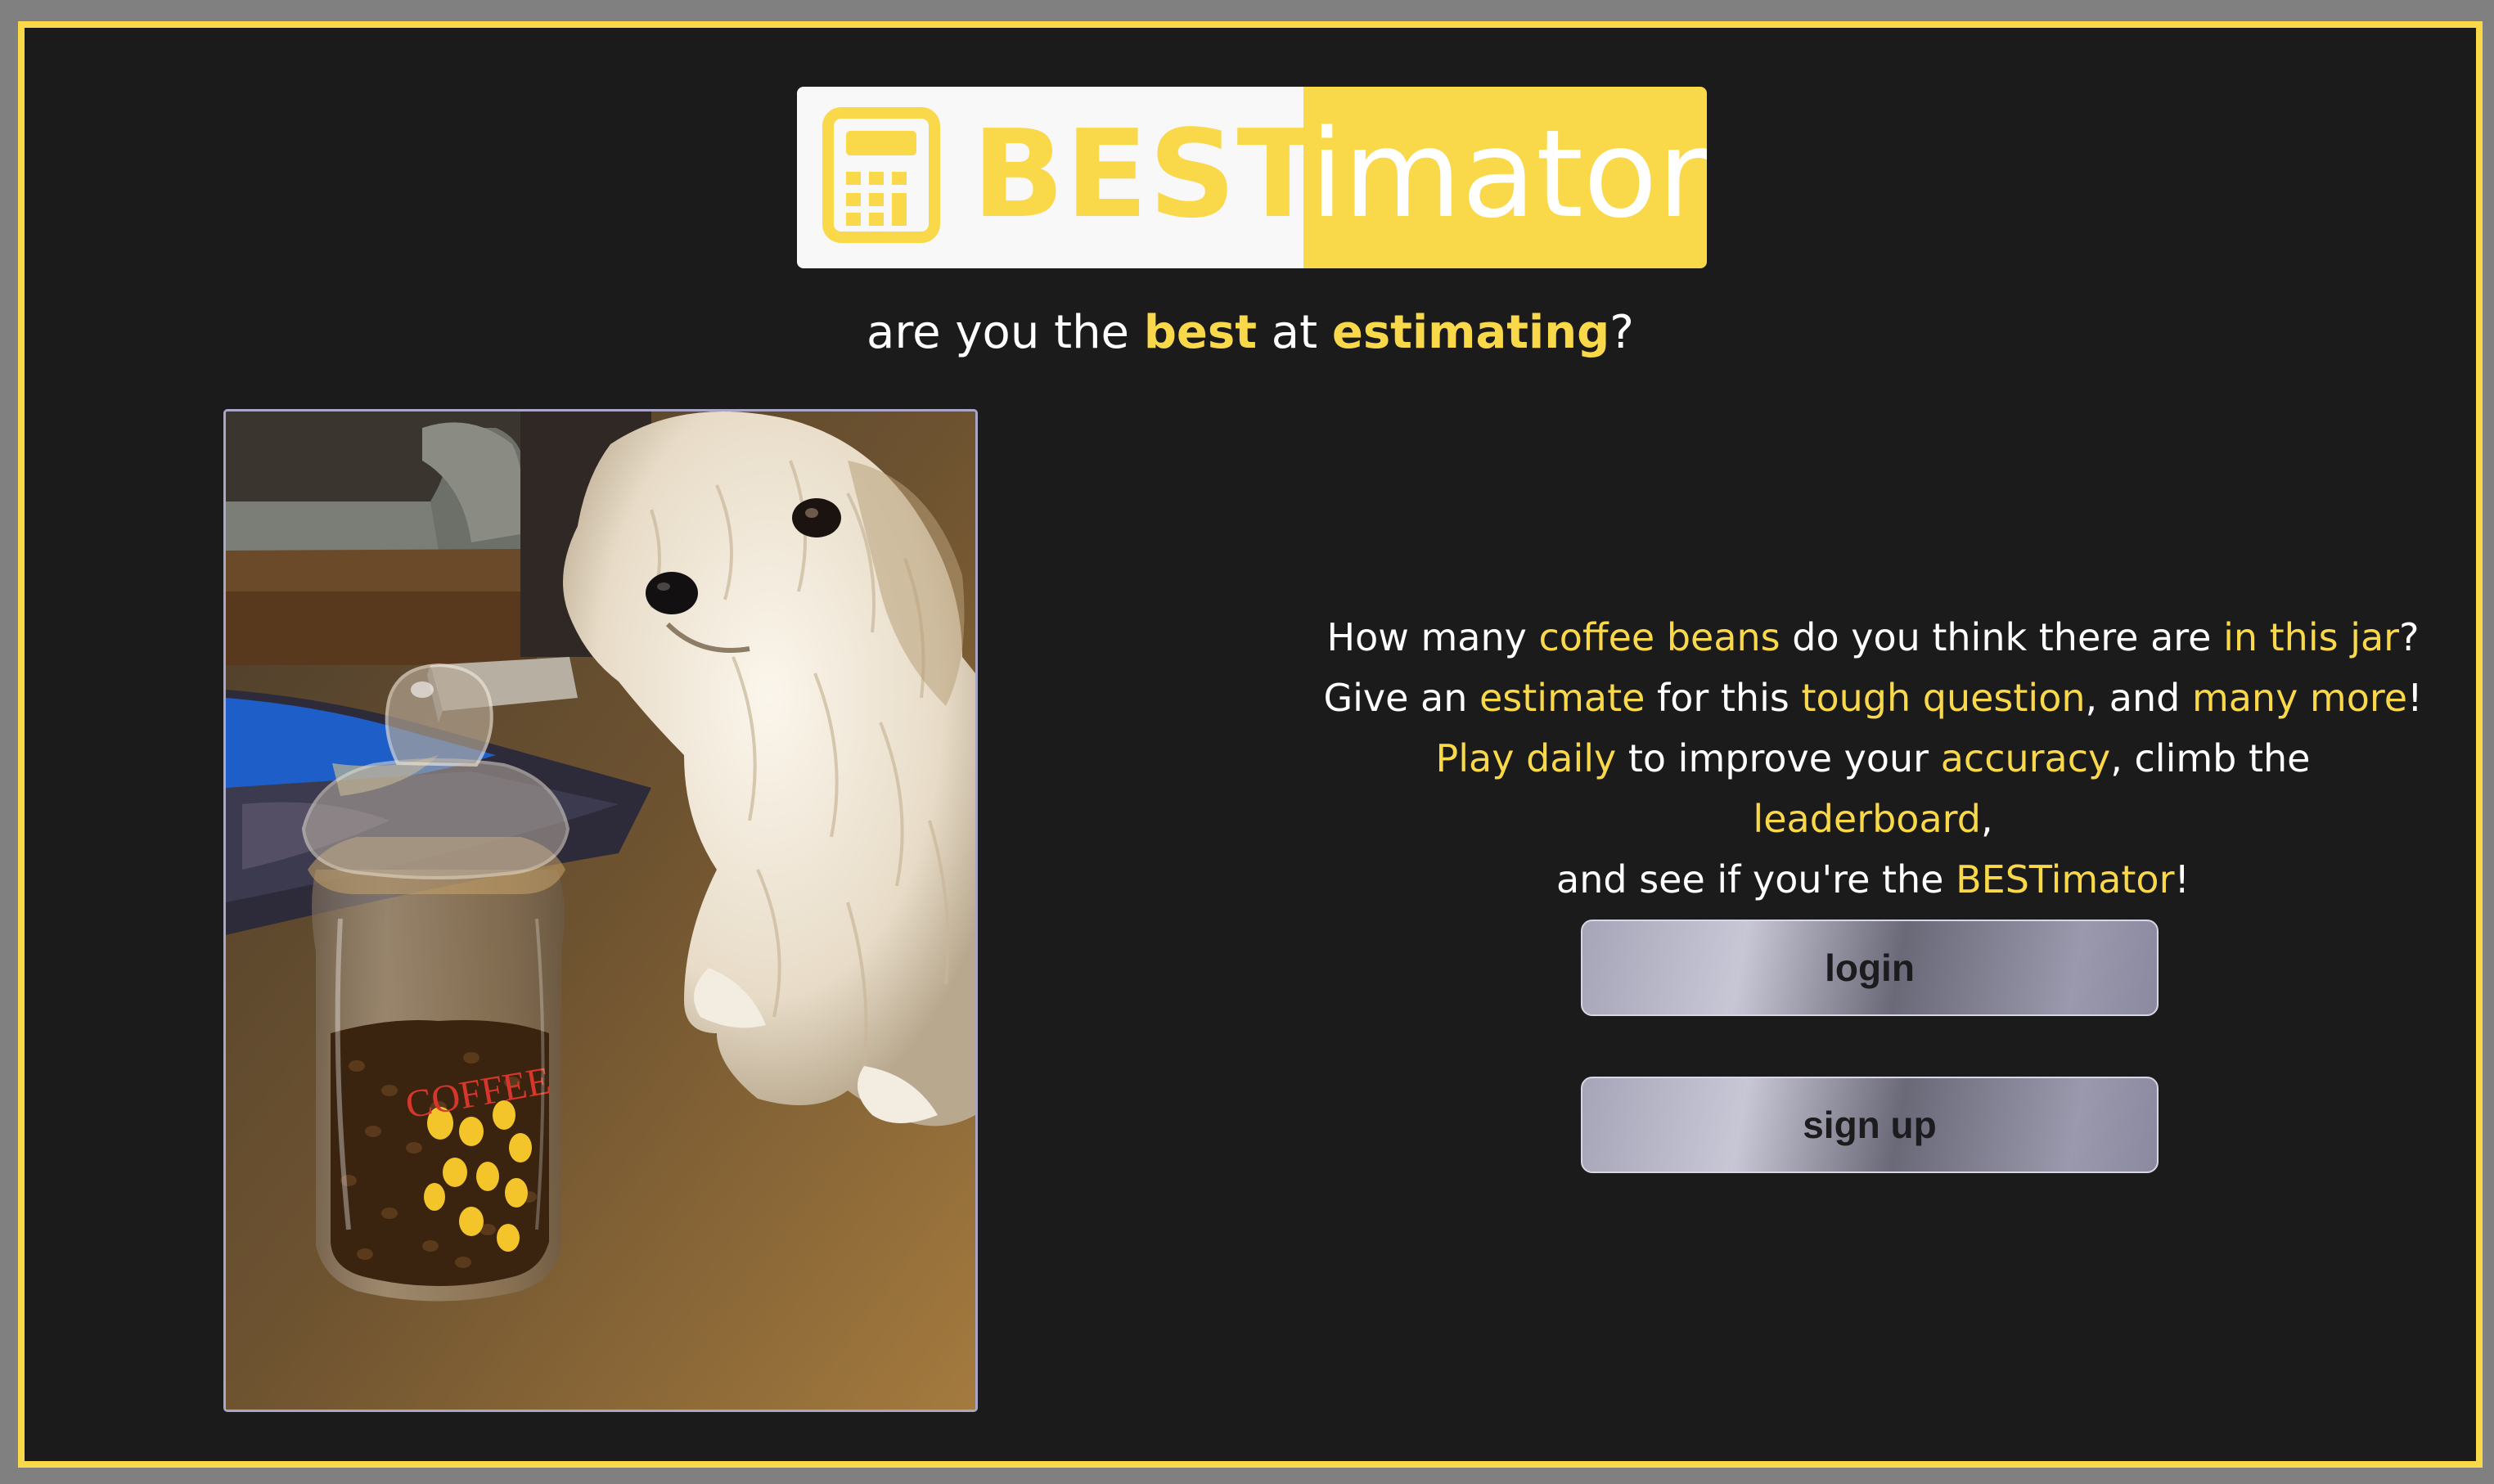 The image size is (2494, 1484). I want to click on desc-text: ,, so click(1986, 819).